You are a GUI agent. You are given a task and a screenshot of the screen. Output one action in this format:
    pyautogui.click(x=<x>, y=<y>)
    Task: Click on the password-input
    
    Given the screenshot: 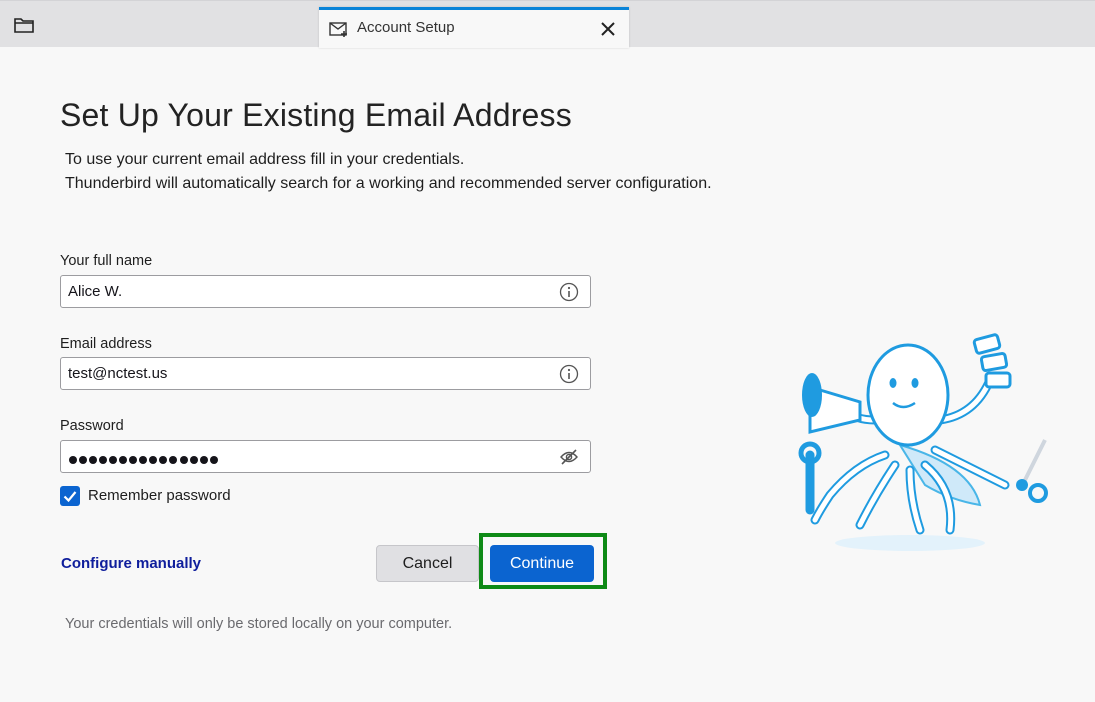 What is the action you would take?
    pyautogui.click(x=144, y=460)
    